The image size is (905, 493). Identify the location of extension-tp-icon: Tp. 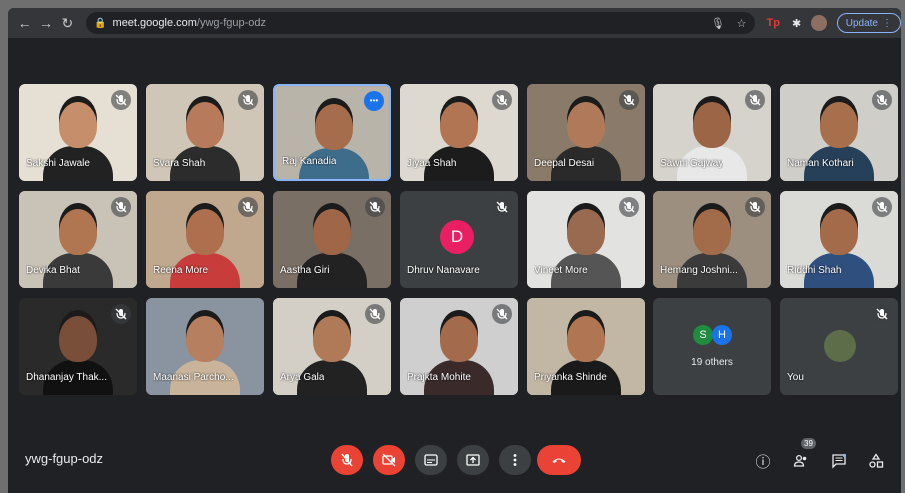
(773, 23).